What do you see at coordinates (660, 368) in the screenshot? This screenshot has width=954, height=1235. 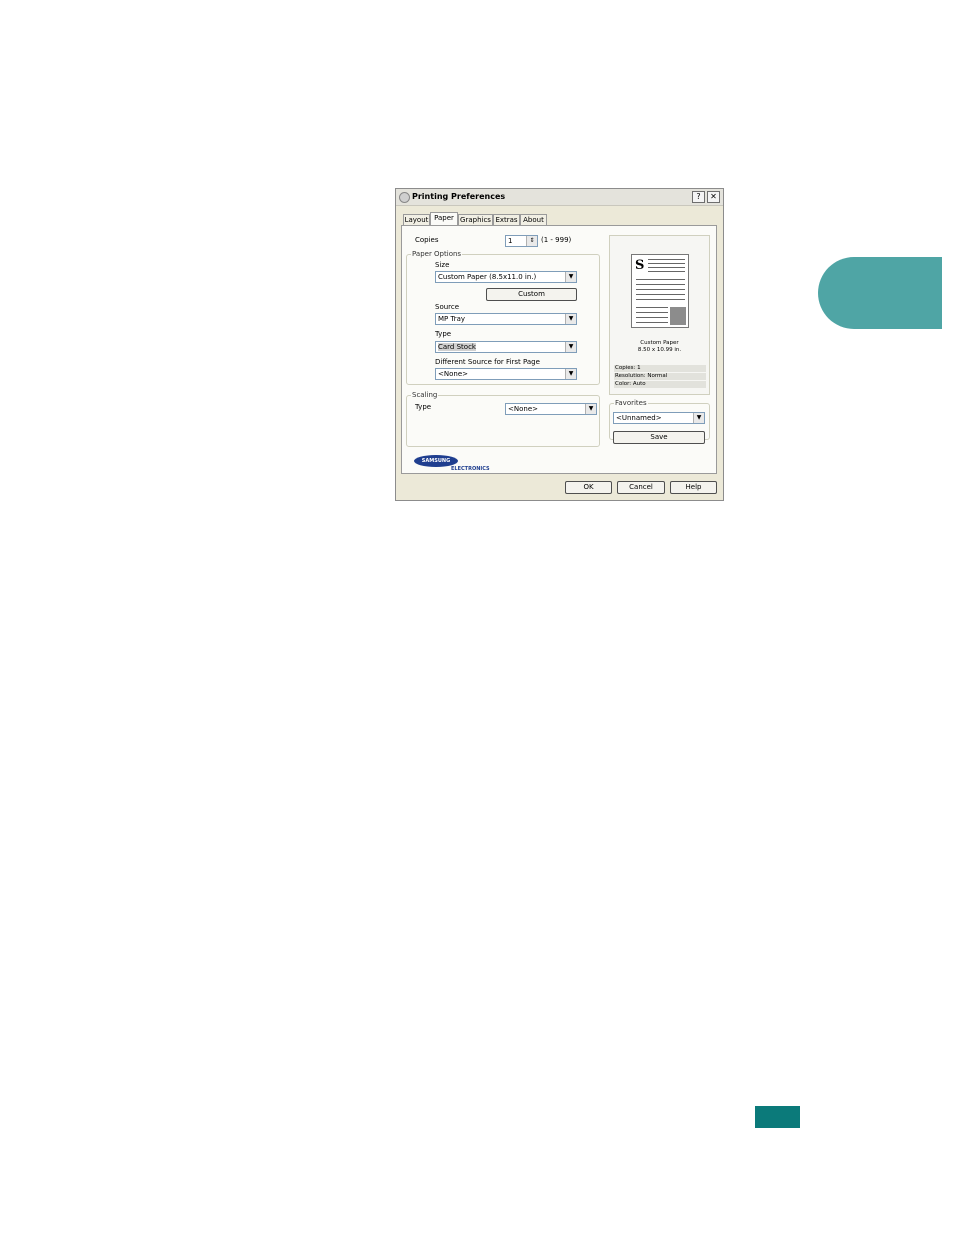 I see `info-copies: Copies: 1` at bounding box center [660, 368].